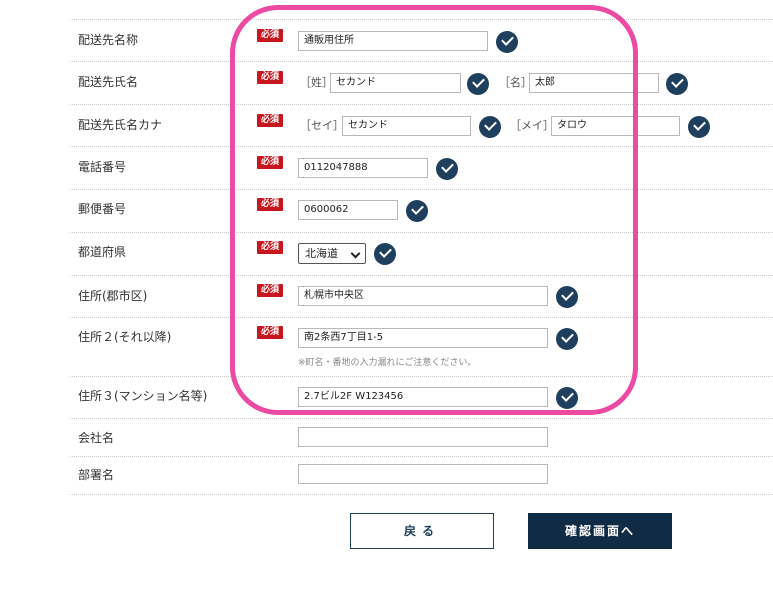  I want to click on phone-label: 電話番号, so click(102, 167).